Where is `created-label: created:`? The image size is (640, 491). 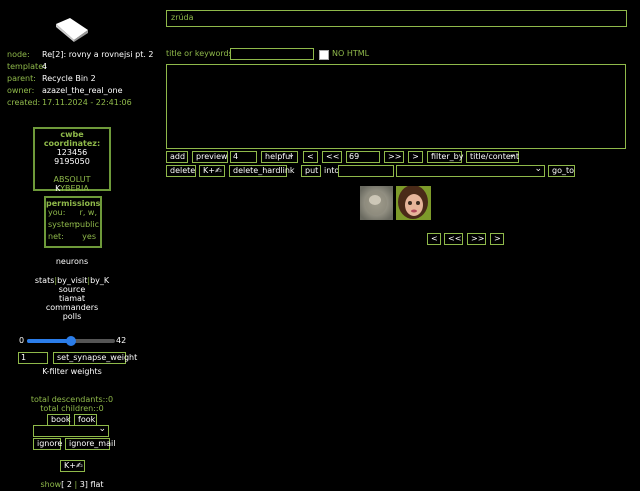 created-label: created: is located at coordinates (24, 102).